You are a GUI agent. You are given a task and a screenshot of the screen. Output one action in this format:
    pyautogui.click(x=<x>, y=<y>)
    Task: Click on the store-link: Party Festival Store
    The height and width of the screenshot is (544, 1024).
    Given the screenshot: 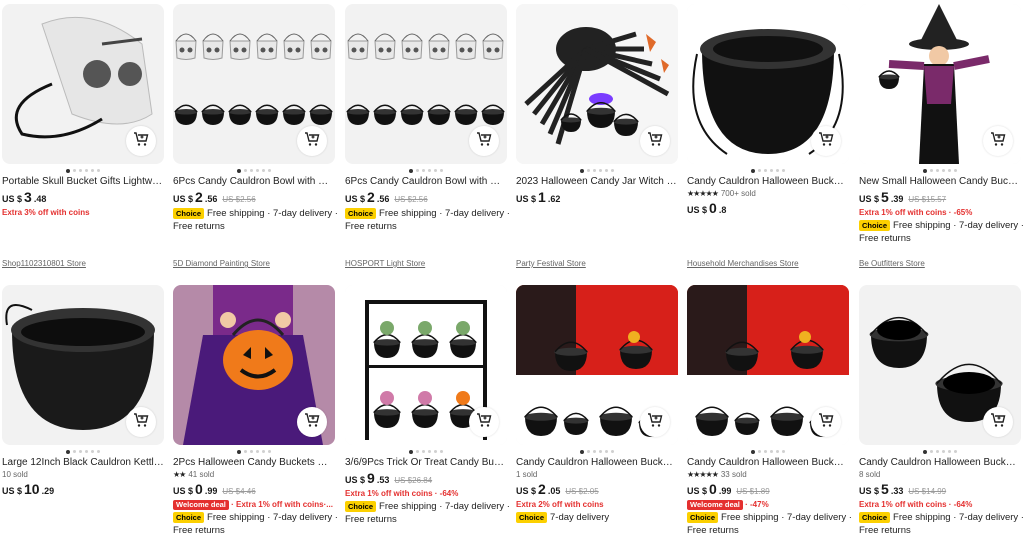 What is the action you would take?
    pyautogui.click(x=551, y=263)
    